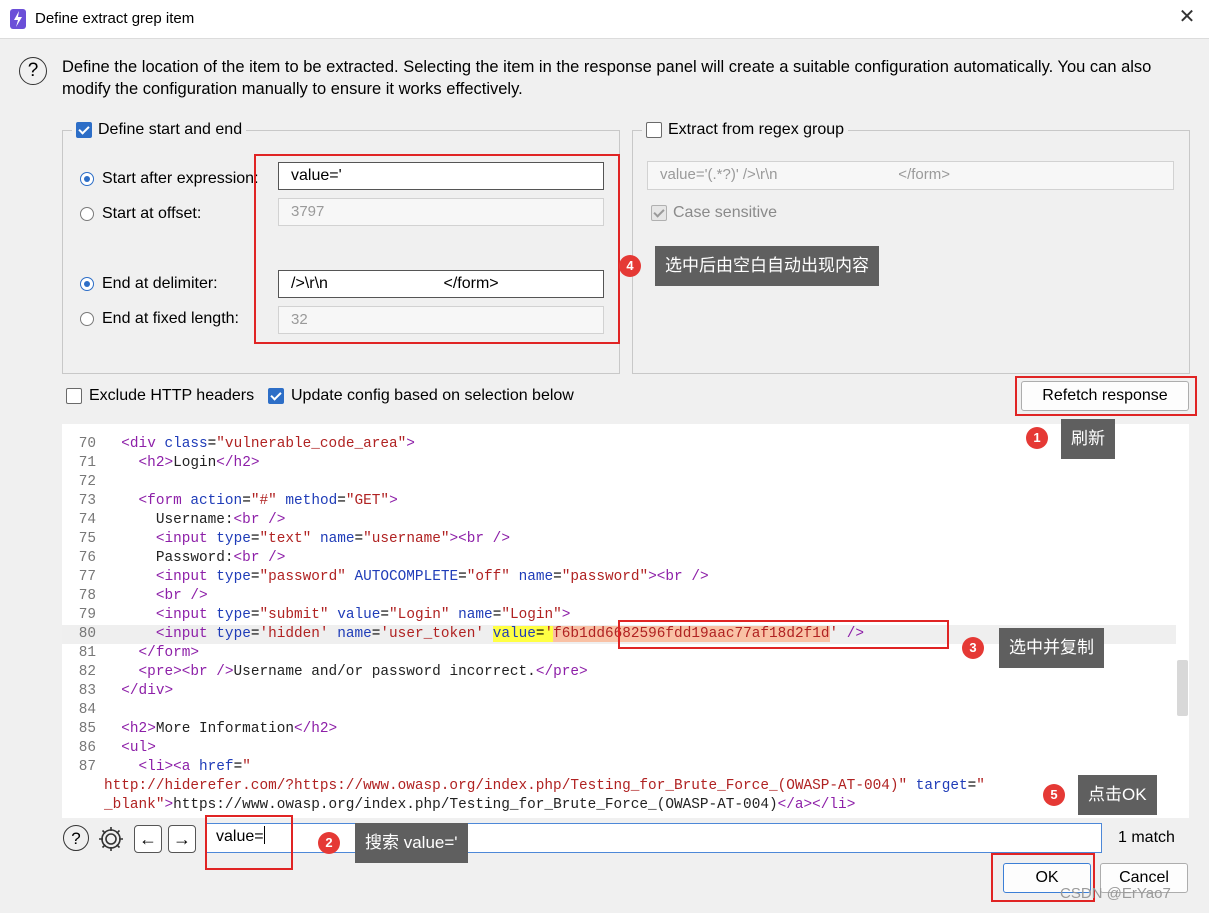 Image resolution: width=1209 pixels, height=913 pixels. I want to click on define-start-end-checkbox, so click(84, 130).